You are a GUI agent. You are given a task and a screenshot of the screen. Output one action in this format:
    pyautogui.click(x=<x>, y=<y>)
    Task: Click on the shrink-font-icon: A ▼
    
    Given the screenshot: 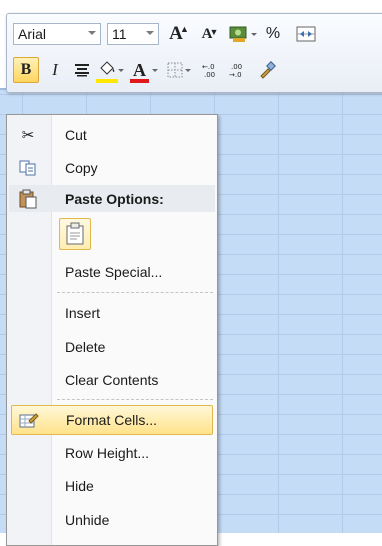 What is the action you would take?
    pyautogui.click(x=210, y=33)
    